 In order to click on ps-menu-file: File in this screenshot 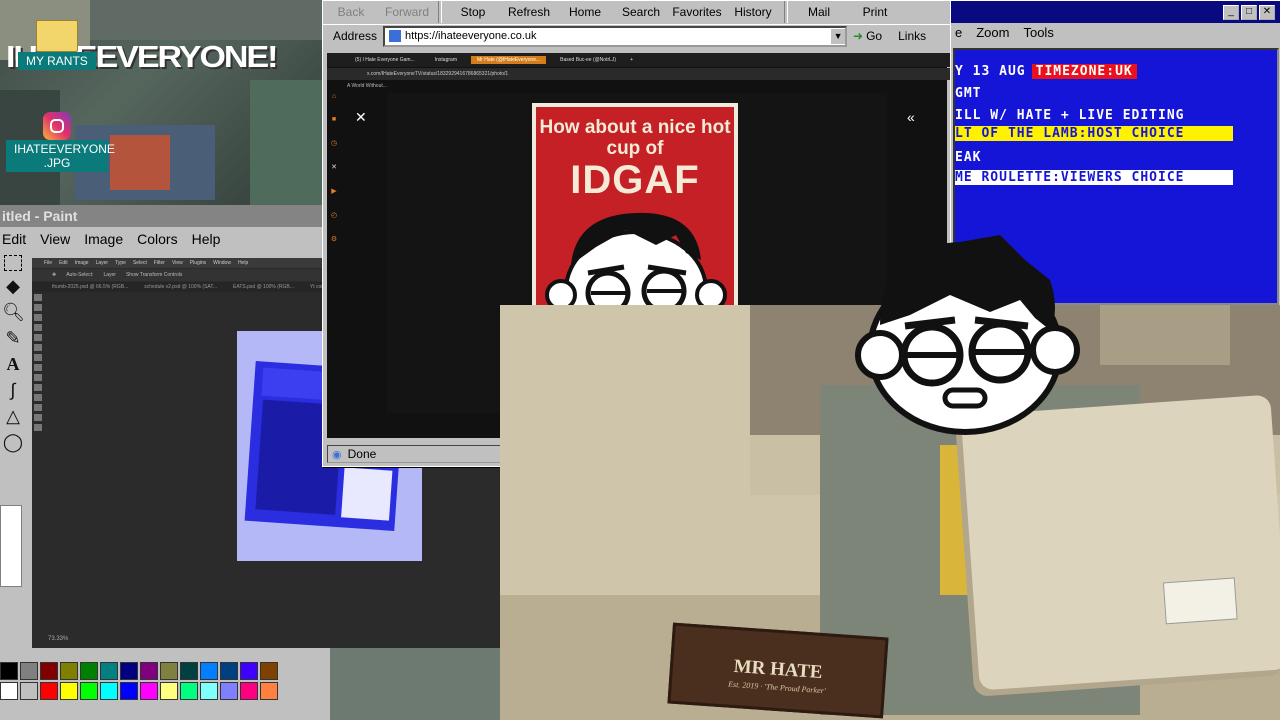, I will do `click(48, 263)`.